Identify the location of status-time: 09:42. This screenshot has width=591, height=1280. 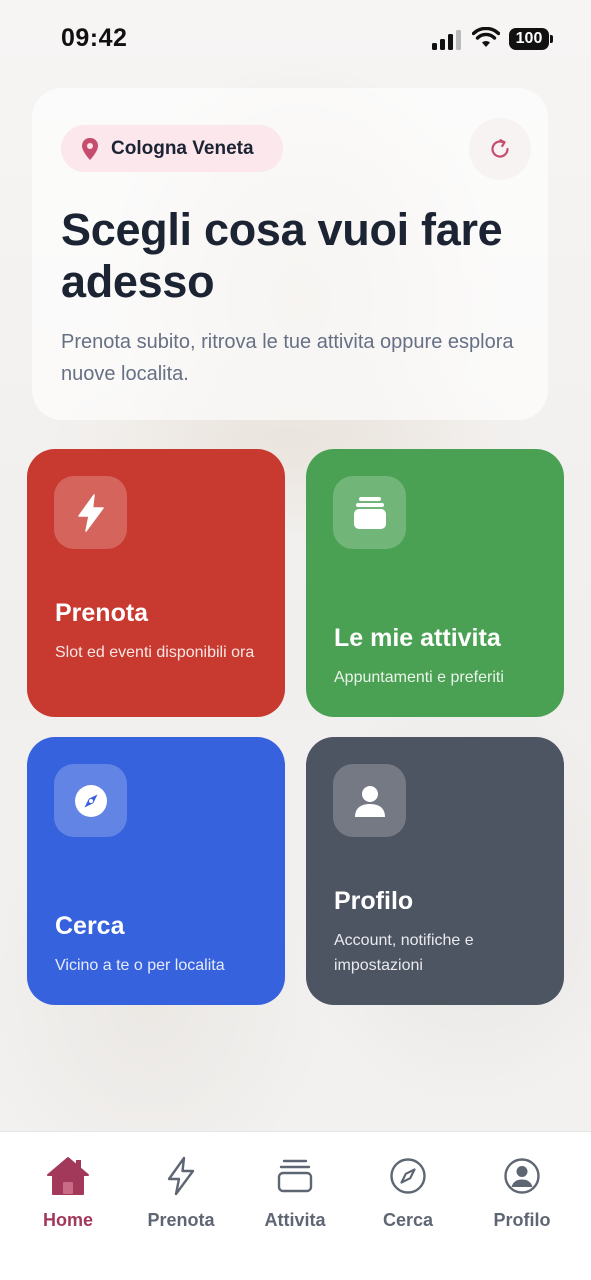
(94, 38).